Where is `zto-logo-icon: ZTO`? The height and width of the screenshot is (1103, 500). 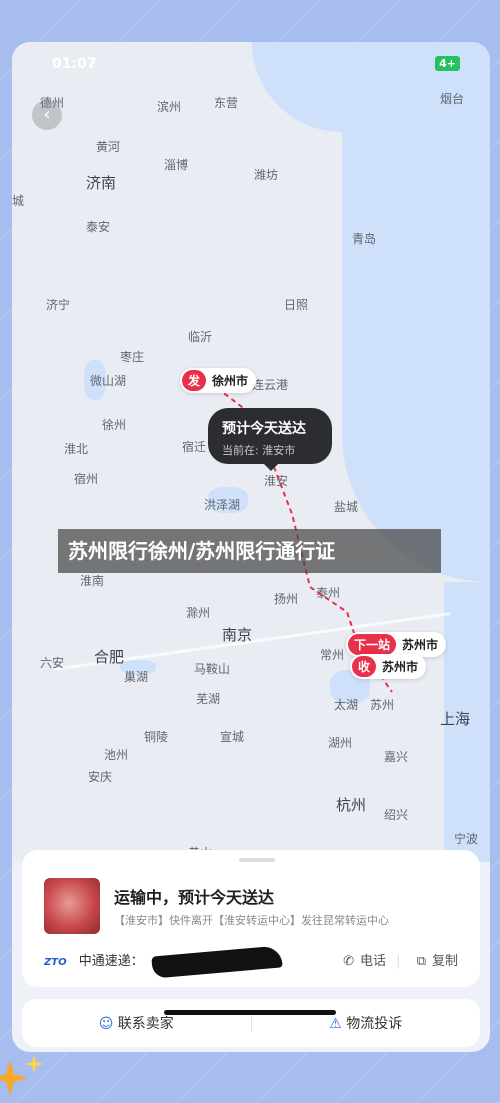
zto-logo-icon: ZTO is located at coordinates (55, 962).